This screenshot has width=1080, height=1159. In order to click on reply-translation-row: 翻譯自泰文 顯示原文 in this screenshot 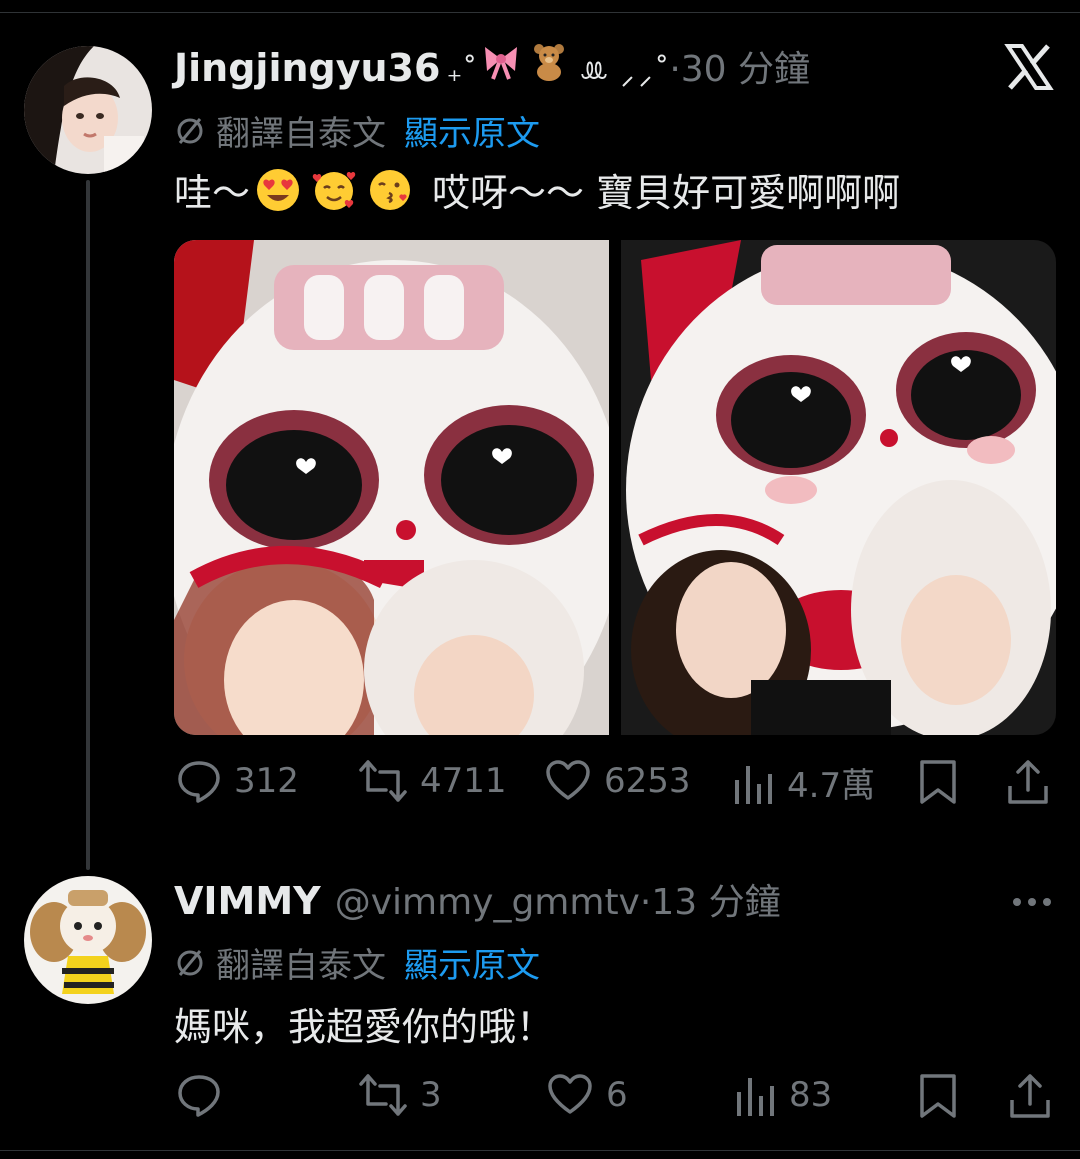, I will do `click(357, 962)`.